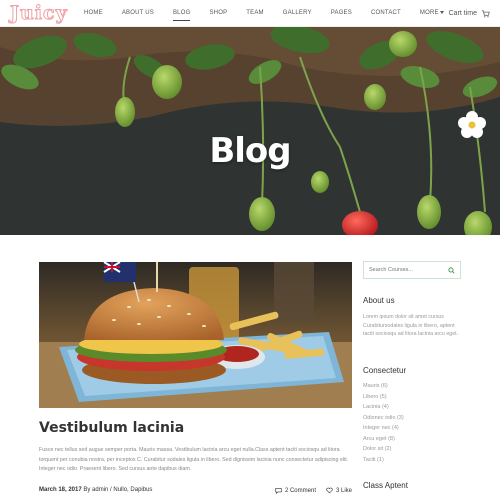  Describe the element at coordinates (412, 439) in the screenshot. I see `category-item: Arcu eget (8)` at that location.